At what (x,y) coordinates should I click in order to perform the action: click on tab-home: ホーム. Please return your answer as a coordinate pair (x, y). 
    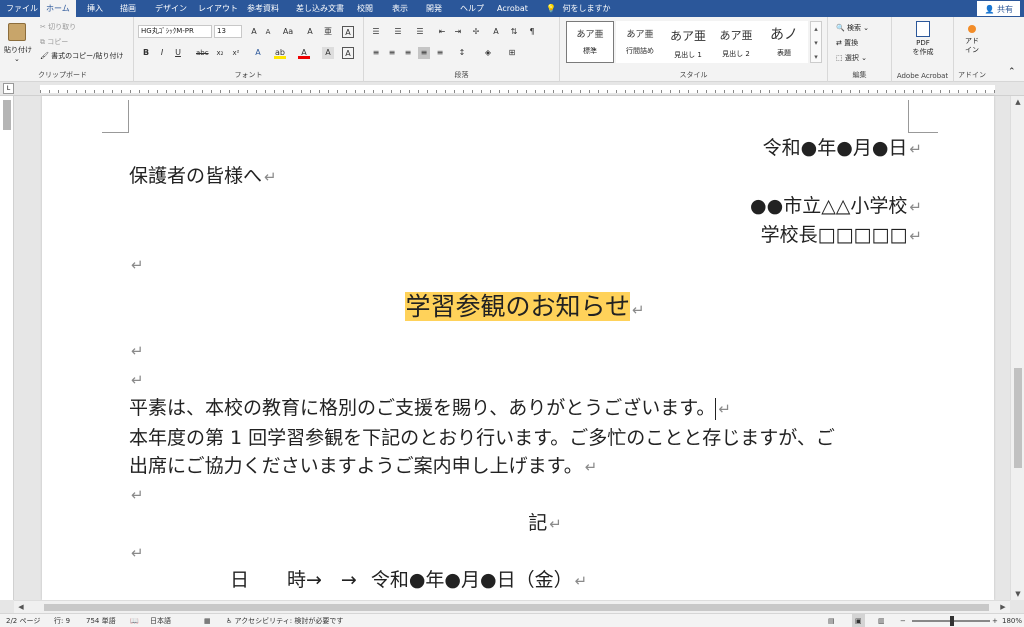
    Looking at the image, I should click on (58, 8).